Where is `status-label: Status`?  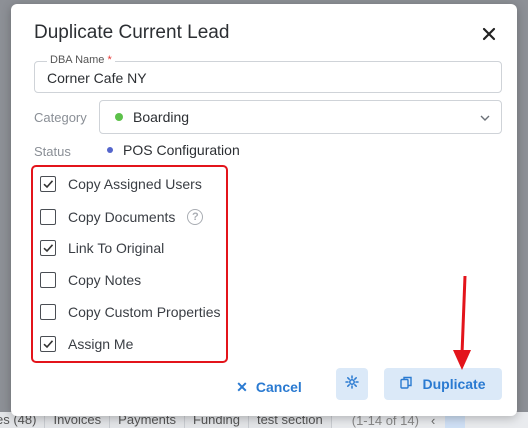
status-label: Status is located at coordinates (52, 151).